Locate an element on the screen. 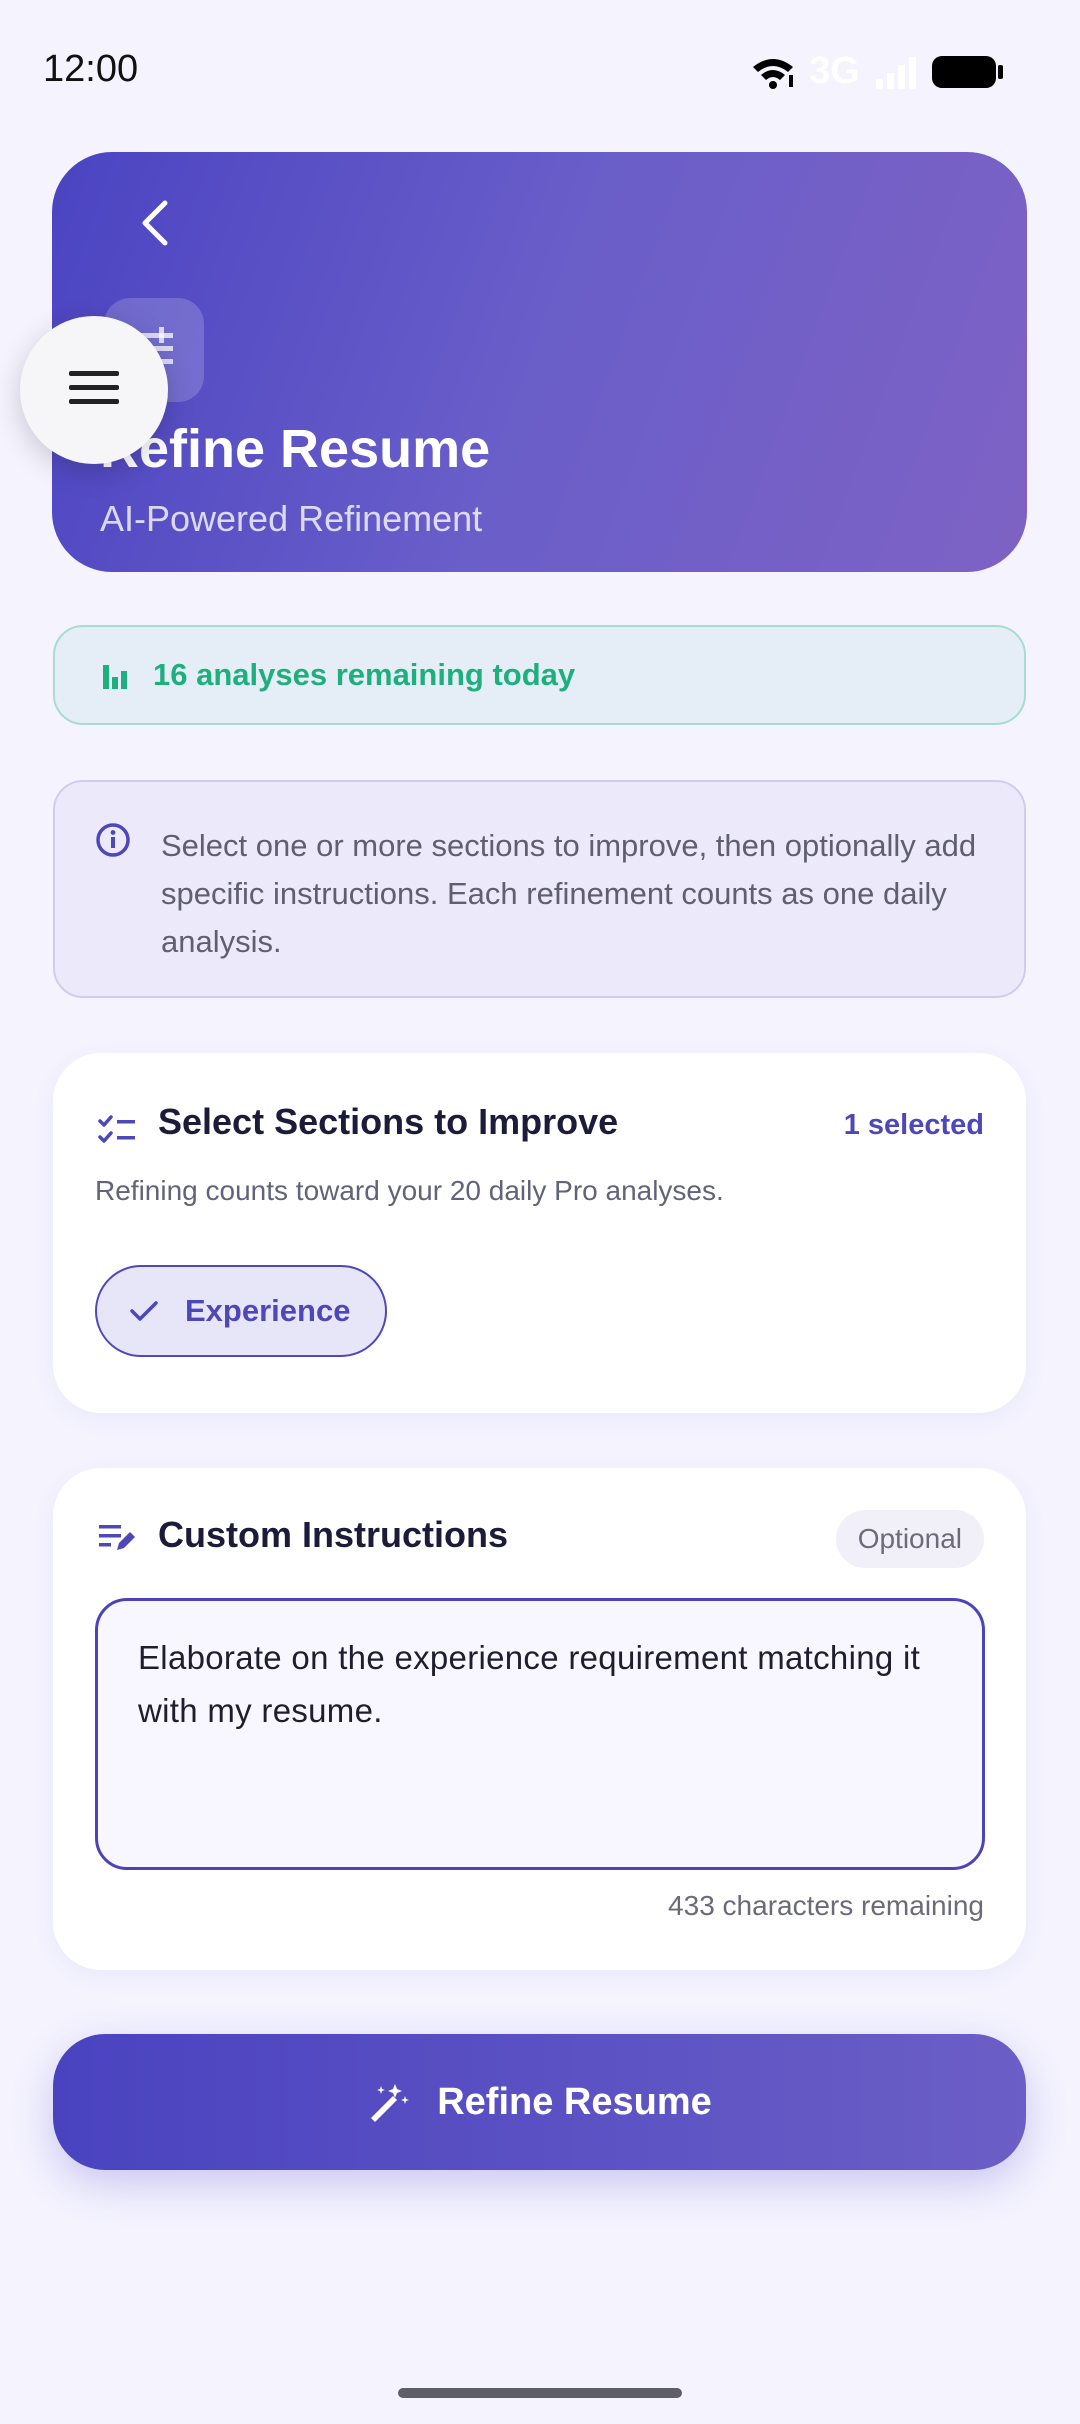 The width and height of the screenshot is (1080, 2424). network-type-label: 3G is located at coordinates (834, 71).